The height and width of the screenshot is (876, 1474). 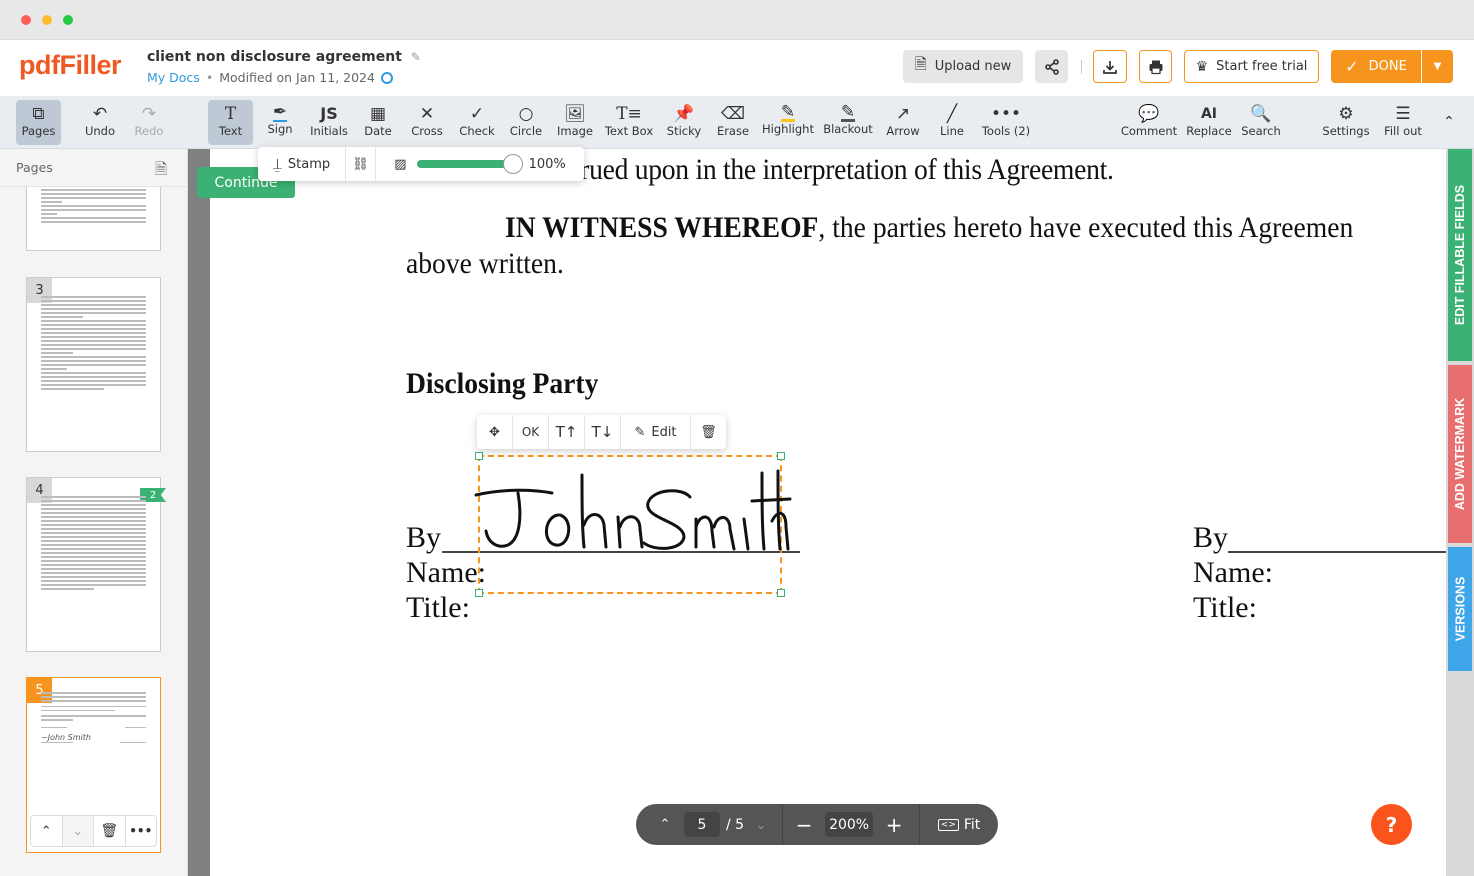 What do you see at coordinates (93, 344) in the screenshot?
I see `thumbnail-text-lines` at bounding box center [93, 344].